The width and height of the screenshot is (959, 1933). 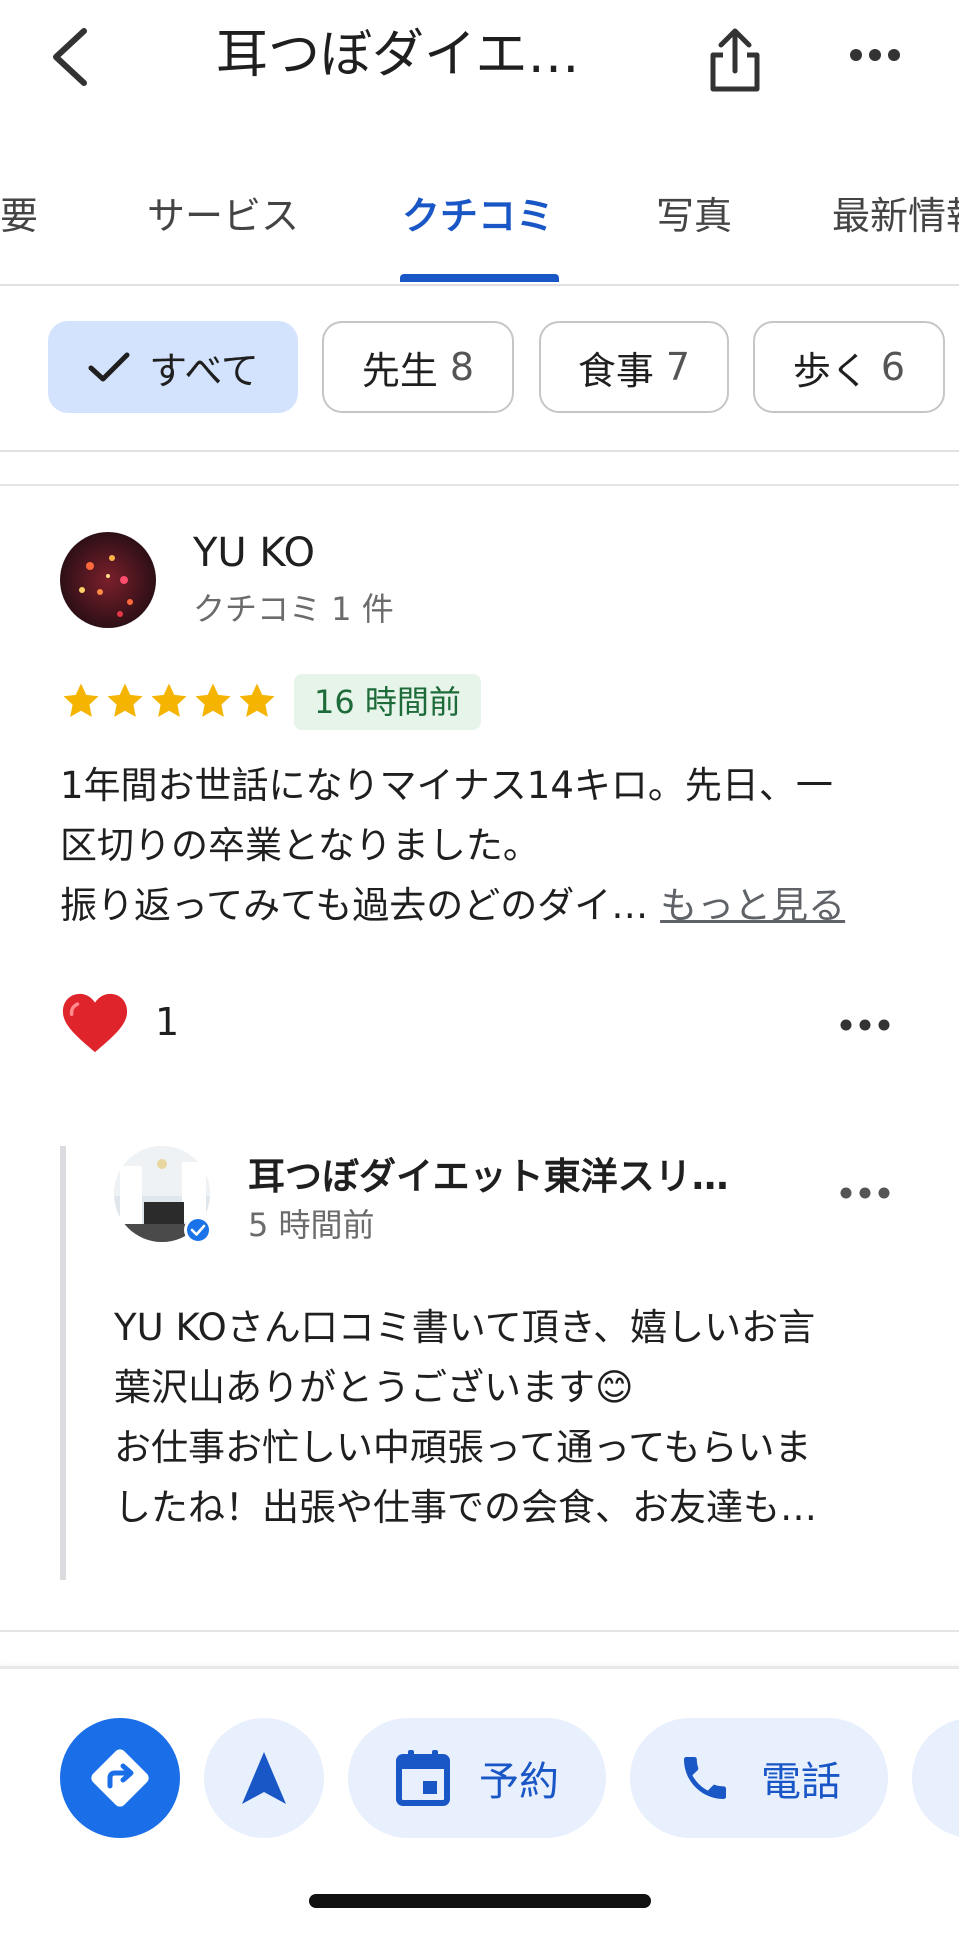 I want to click on reviewer-name: YU KO, so click(x=254, y=553).